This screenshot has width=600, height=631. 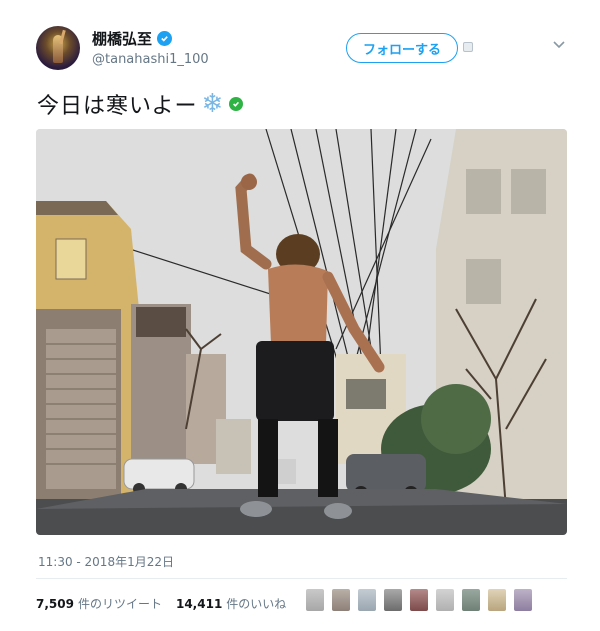 I want to click on snowflake-icon: ❄, so click(x=212, y=104).